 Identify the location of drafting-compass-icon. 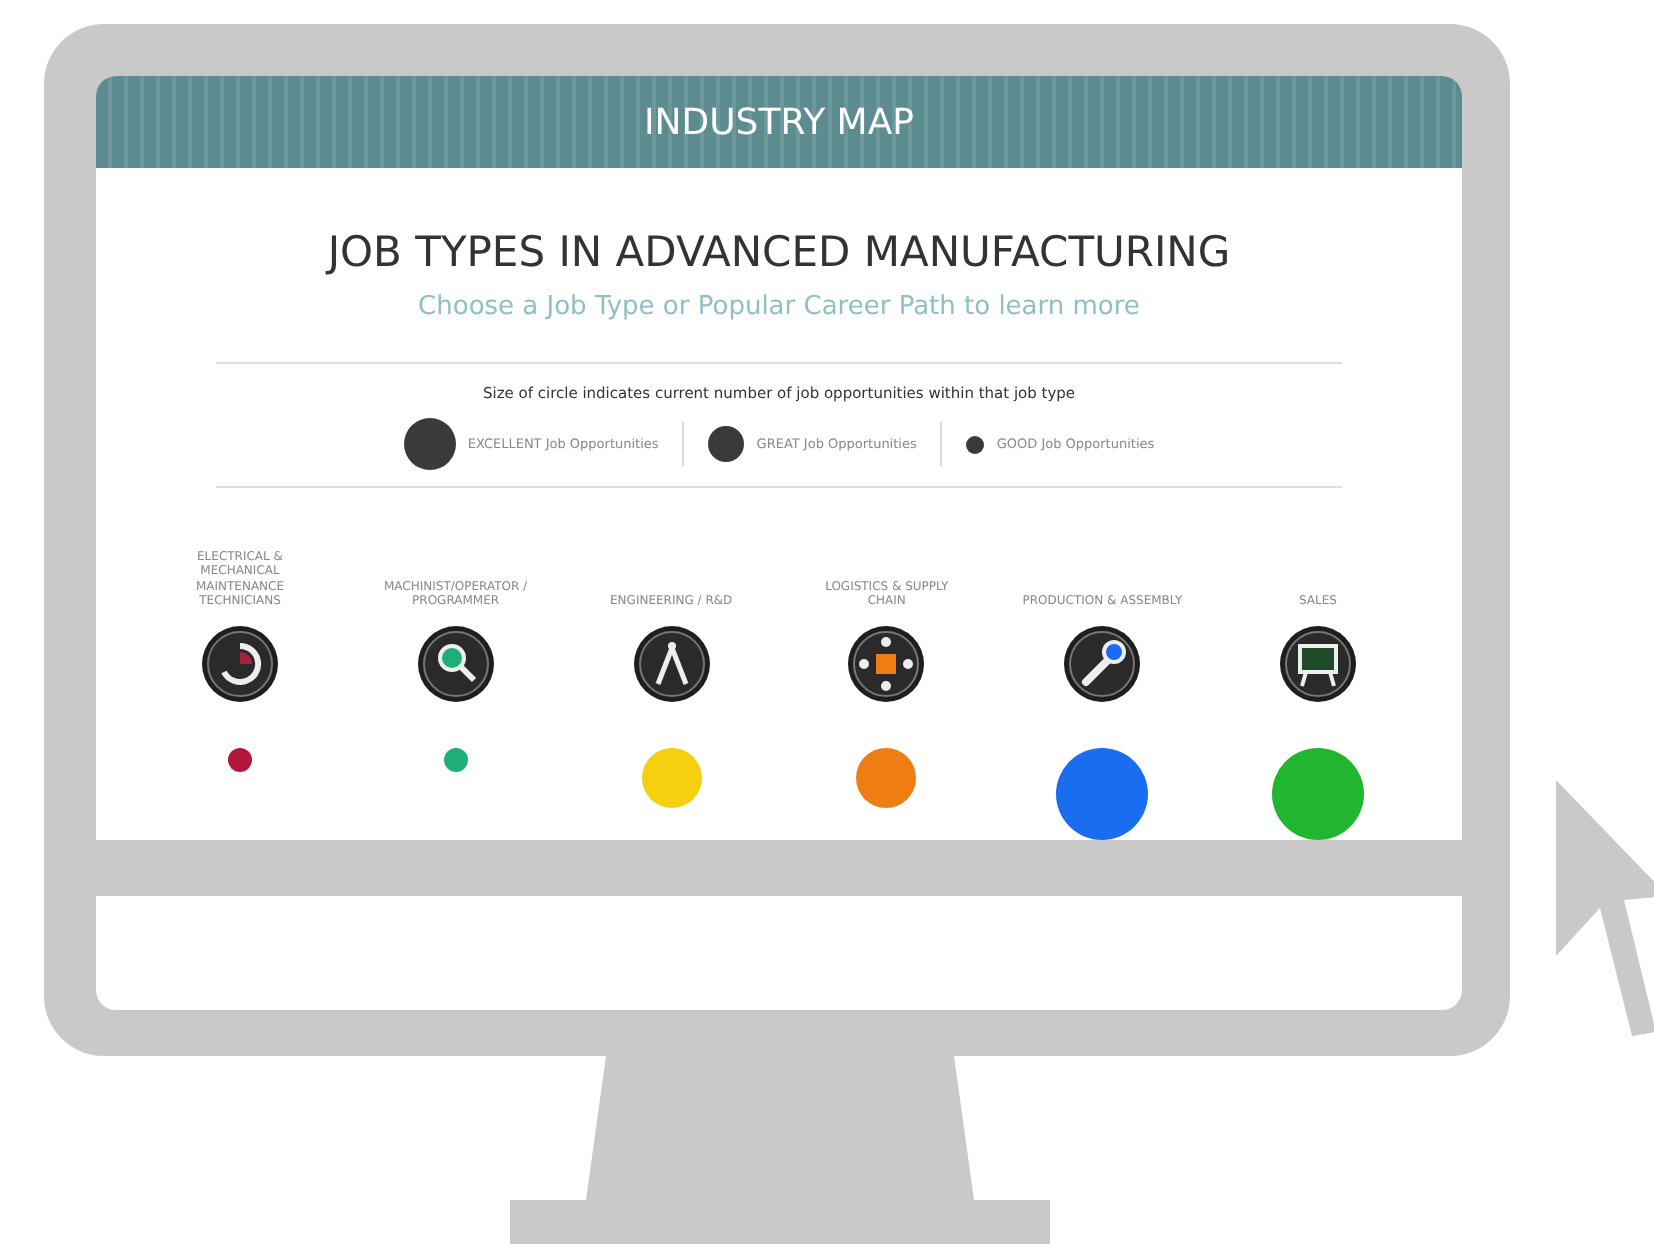
(671, 664).